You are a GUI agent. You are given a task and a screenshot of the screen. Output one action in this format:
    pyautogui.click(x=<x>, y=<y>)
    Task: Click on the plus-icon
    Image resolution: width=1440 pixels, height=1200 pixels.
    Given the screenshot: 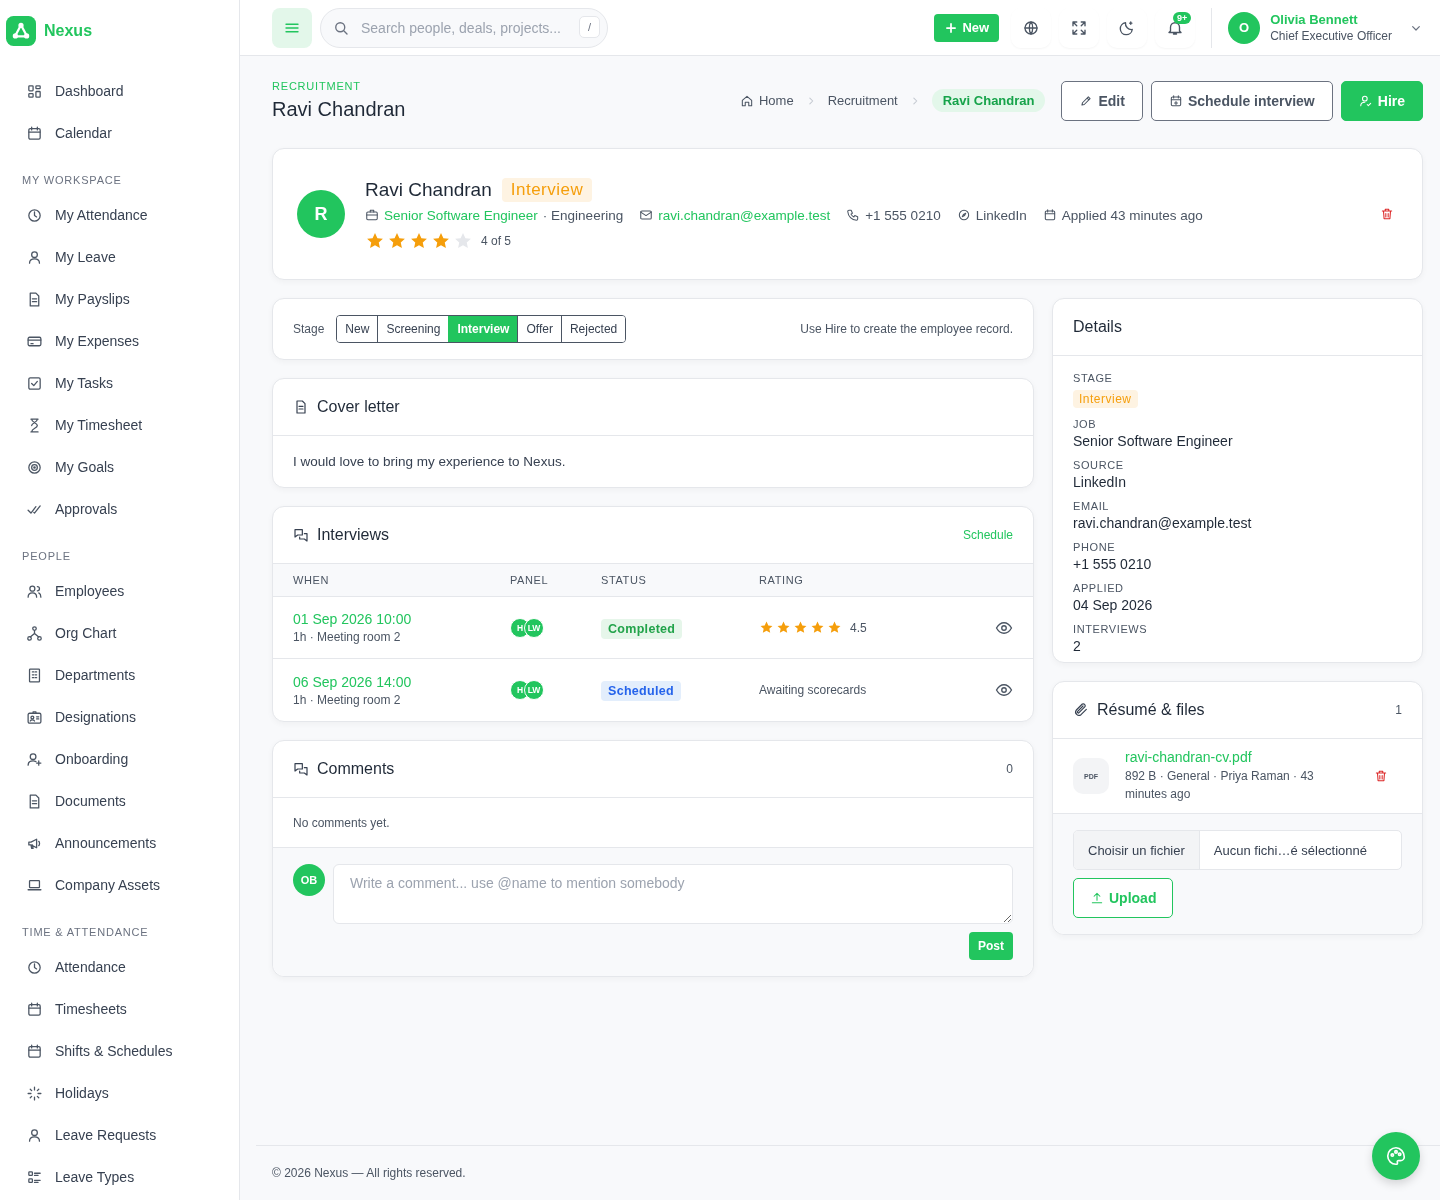 What is the action you would take?
    pyautogui.click(x=951, y=27)
    